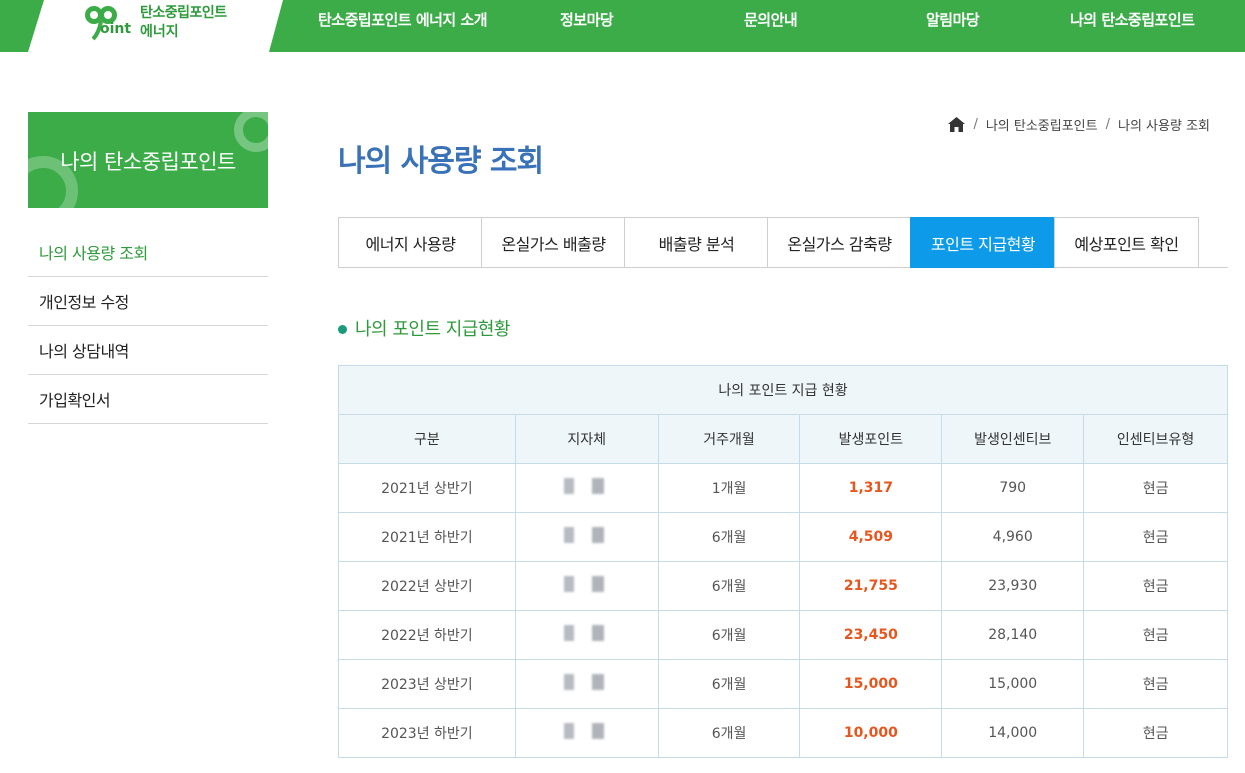 The width and height of the screenshot is (1245, 773). I want to click on sidebar-title: 나의 탄소중립포인트, so click(148, 162).